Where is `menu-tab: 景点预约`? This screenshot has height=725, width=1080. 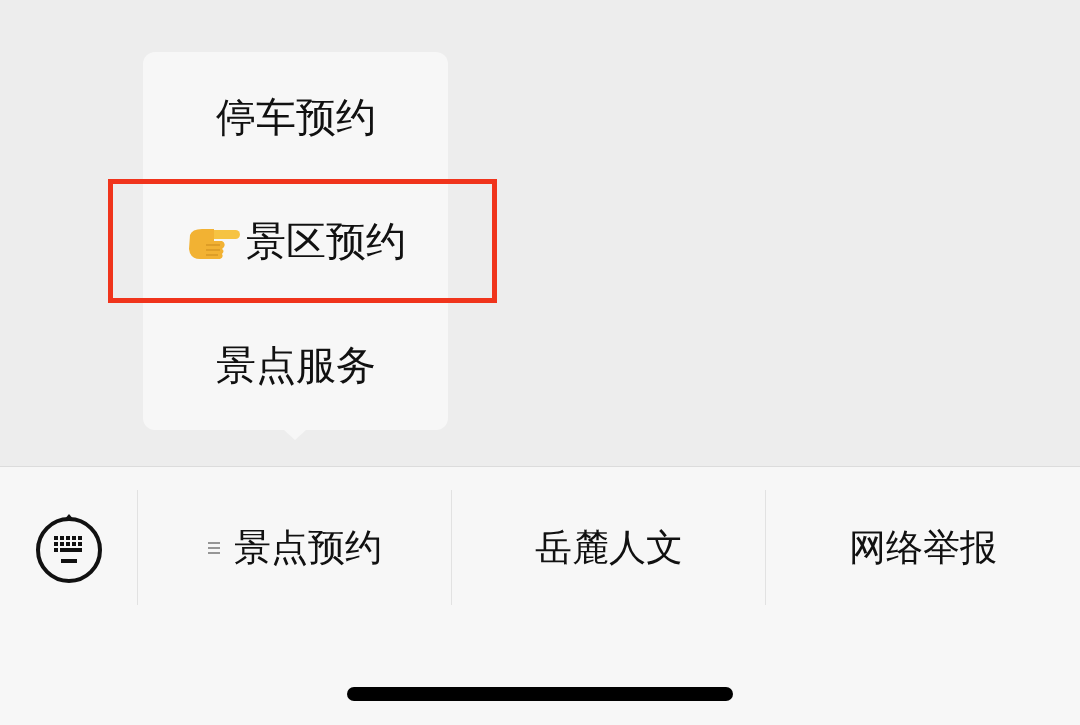 menu-tab: 景点预约 is located at coordinates (294, 547).